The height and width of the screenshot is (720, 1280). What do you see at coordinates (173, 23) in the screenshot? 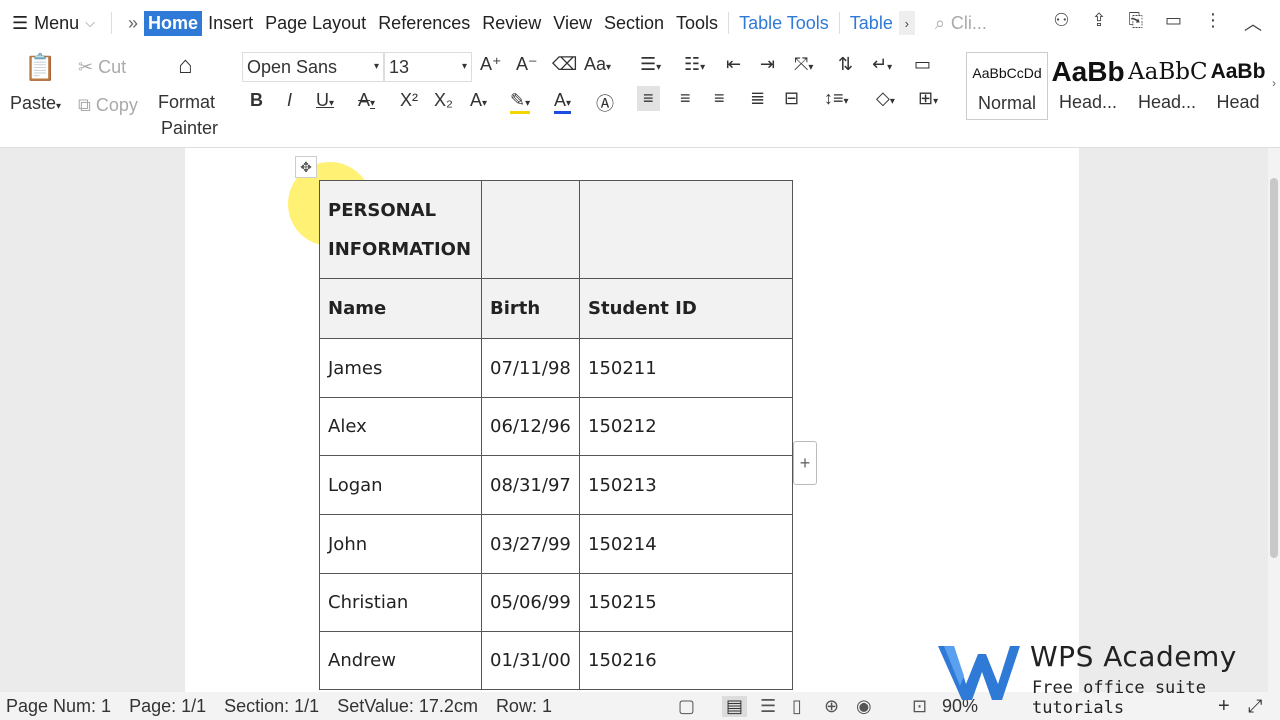
I see `tab-home: Home` at bounding box center [173, 23].